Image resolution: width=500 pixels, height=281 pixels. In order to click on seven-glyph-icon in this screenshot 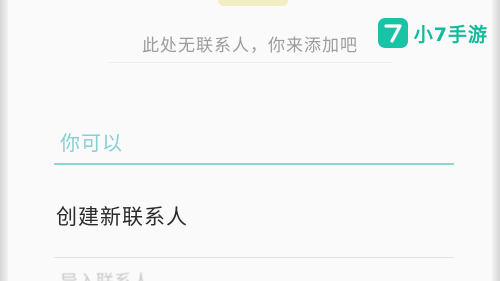, I will do `click(393, 33)`.